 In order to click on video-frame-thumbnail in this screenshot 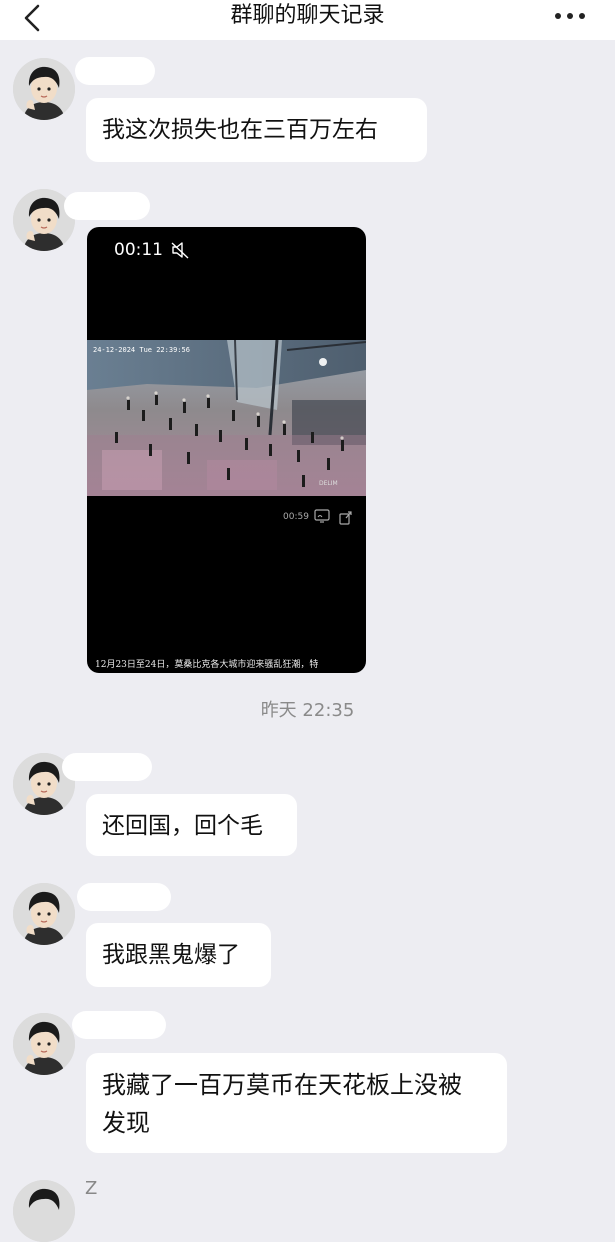, I will do `click(226, 418)`.